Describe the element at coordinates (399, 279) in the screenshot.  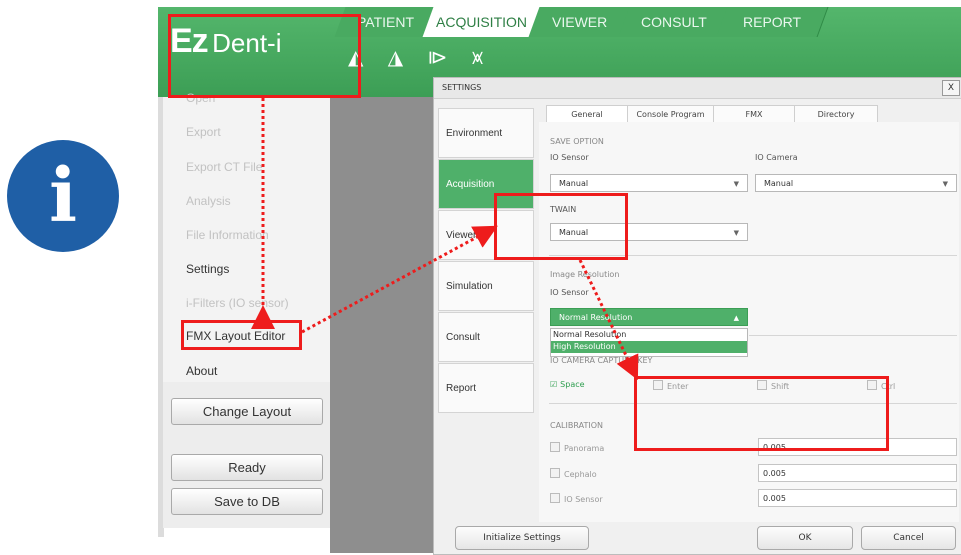
I see `arrow-fmx-to-twain` at that location.